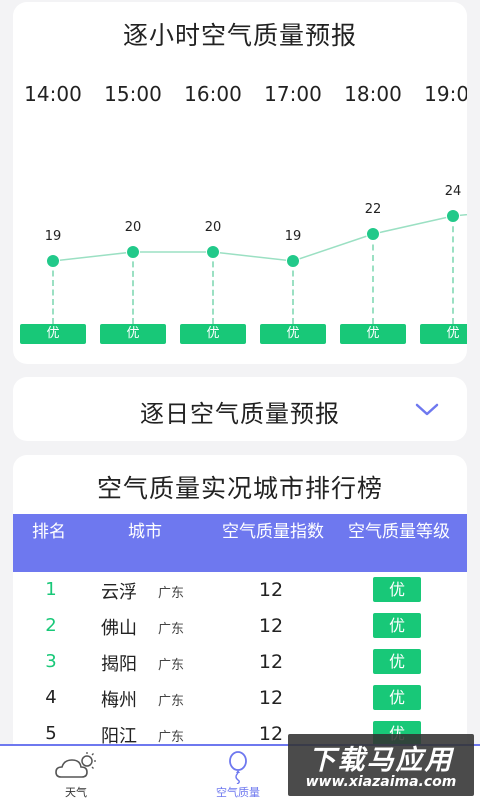 The image size is (480, 800). Describe the element at coordinates (51, 661) in the screenshot. I see `rank-number: 3` at that location.